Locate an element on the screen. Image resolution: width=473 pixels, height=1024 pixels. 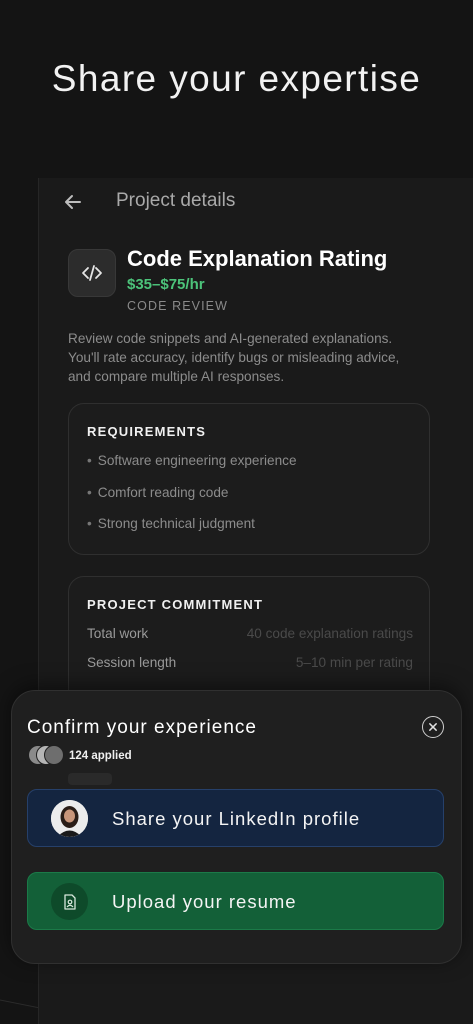
avatar is located at coordinates (54, 755).